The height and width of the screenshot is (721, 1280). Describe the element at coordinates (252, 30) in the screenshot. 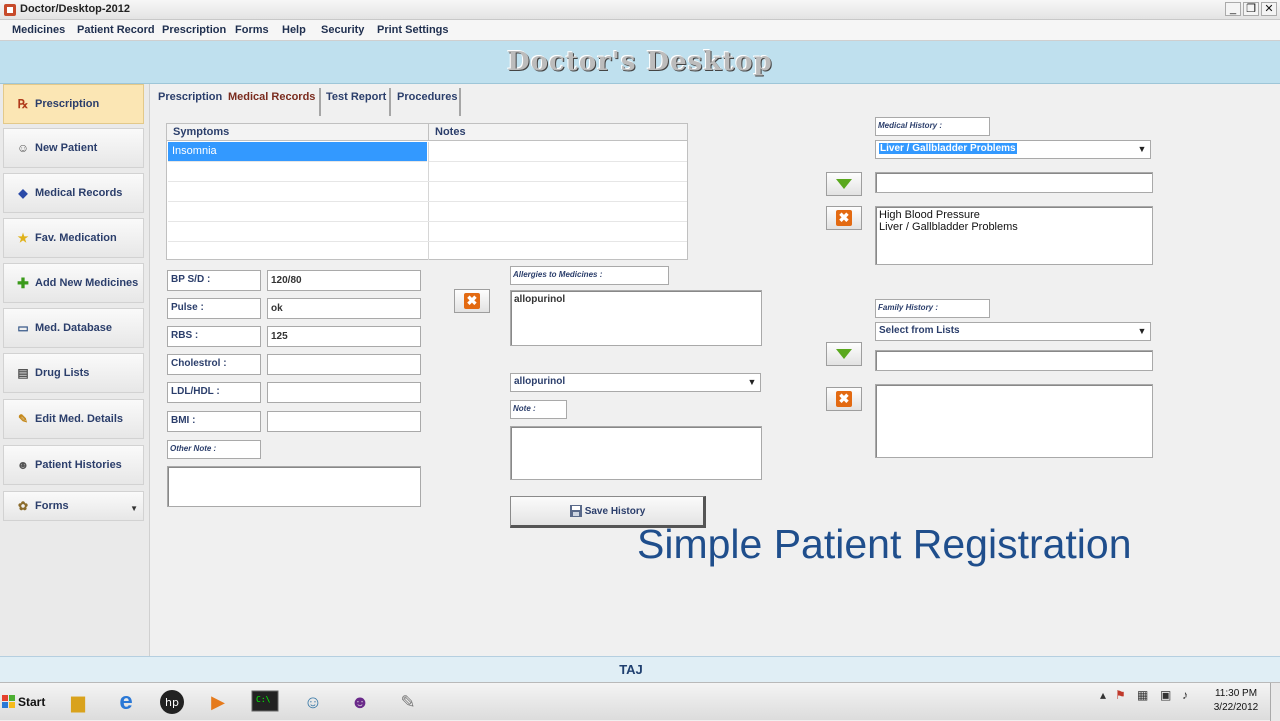

I see `menu-forms: Forms` at that location.